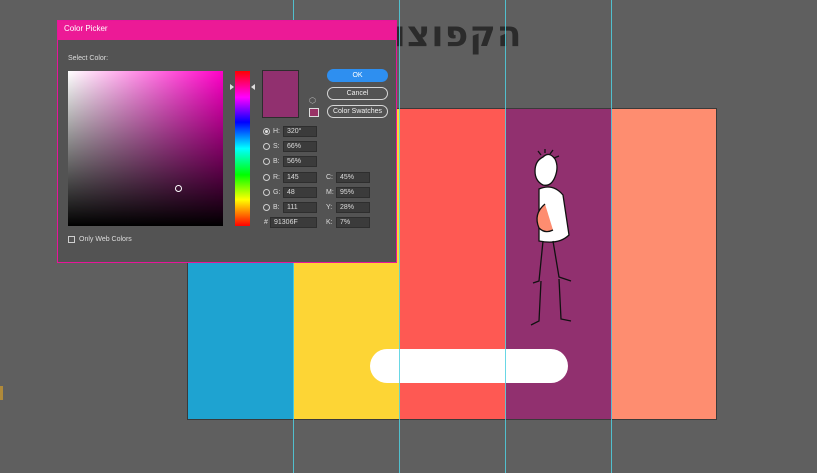 The width and height of the screenshot is (817, 473). I want to click on black-label: K:, so click(329, 222).